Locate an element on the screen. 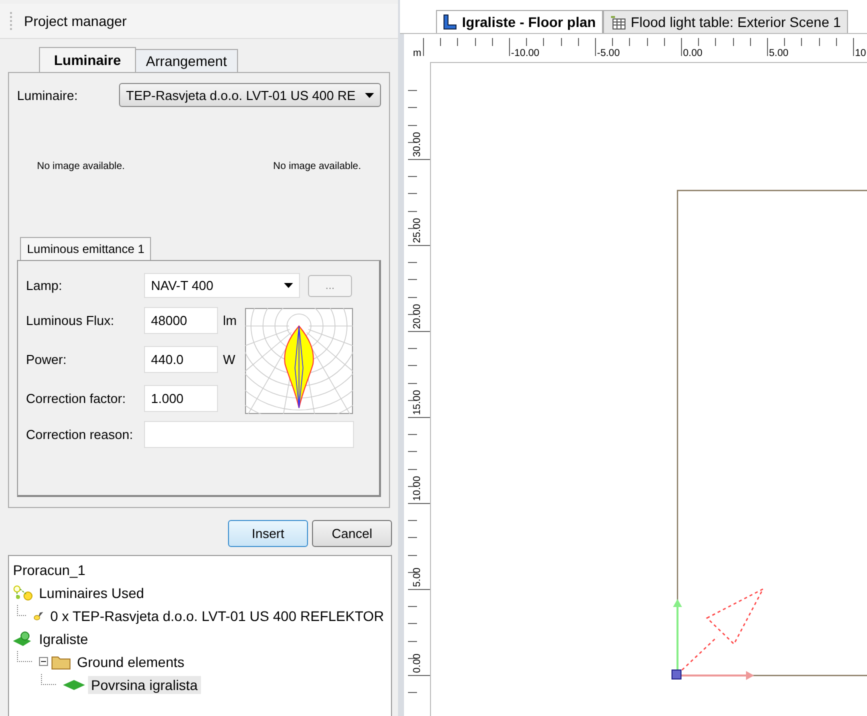 The image size is (867, 716). origin-marker is located at coordinates (677, 675).